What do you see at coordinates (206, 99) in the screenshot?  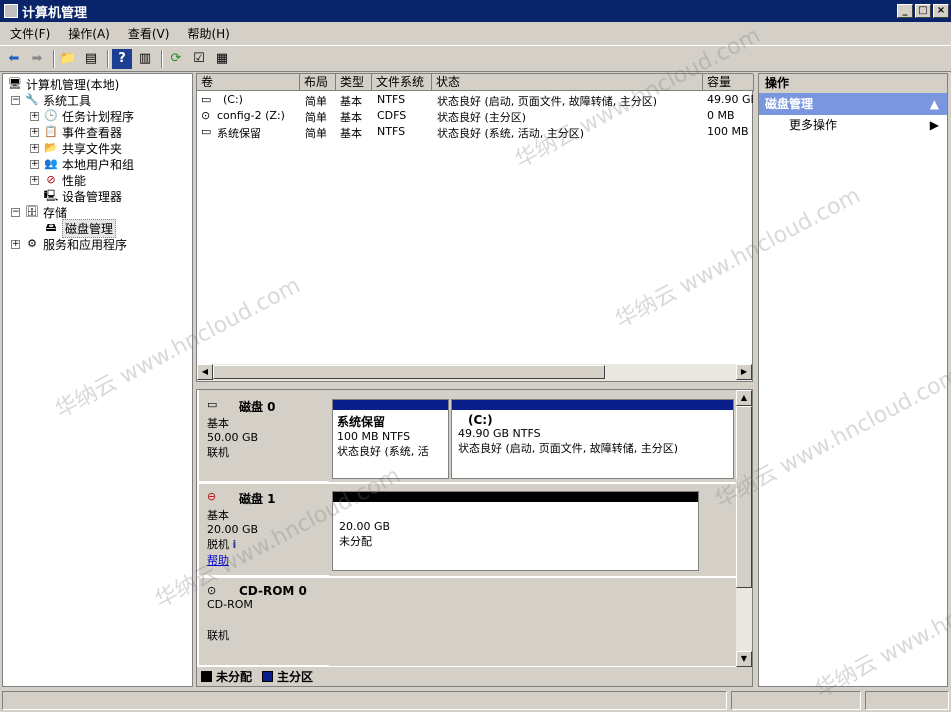 I see `drive-icon: ▭` at bounding box center [206, 99].